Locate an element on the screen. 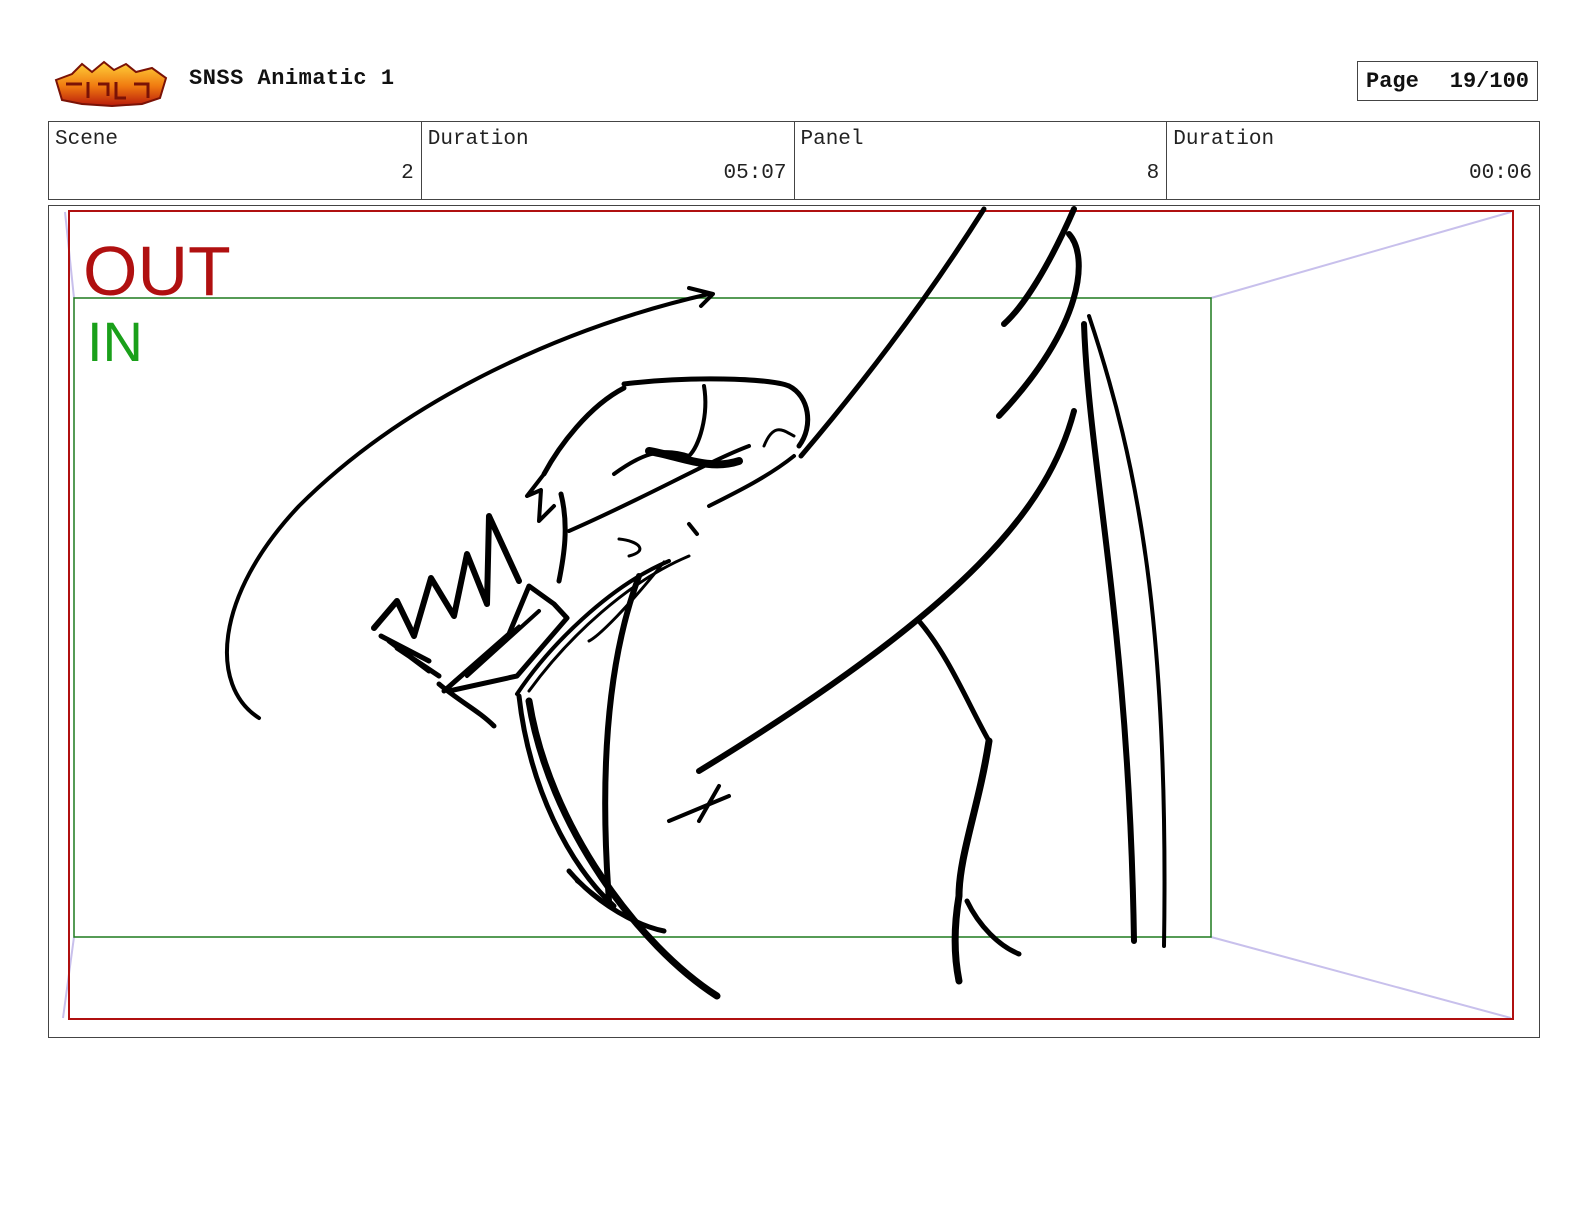 The height and width of the screenshot is (1224, 1584). scene-cell: Scene 2 is located at coordinates (235, 160).